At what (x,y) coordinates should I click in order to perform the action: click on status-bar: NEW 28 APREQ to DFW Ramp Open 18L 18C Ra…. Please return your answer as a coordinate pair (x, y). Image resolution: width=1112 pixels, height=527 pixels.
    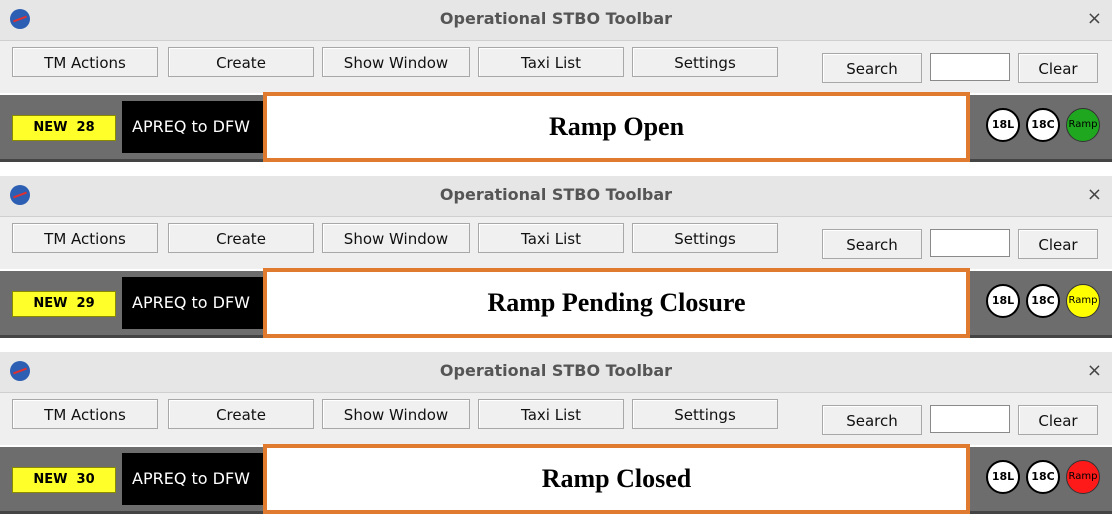
    Looking at the image, I should click on (556, 127).